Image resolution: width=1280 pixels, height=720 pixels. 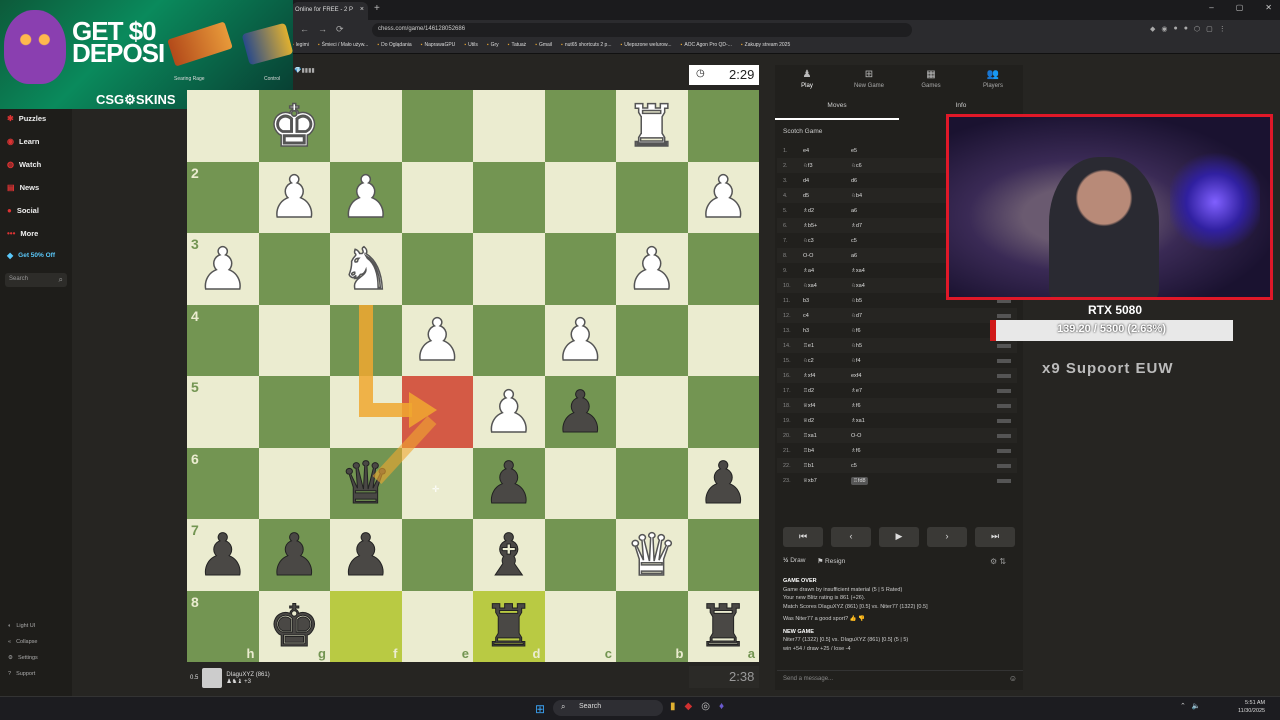 What do you see at coordinates (437, 626) in the screenshot?
I see `board-square: e` at bounding box center [437, 626].